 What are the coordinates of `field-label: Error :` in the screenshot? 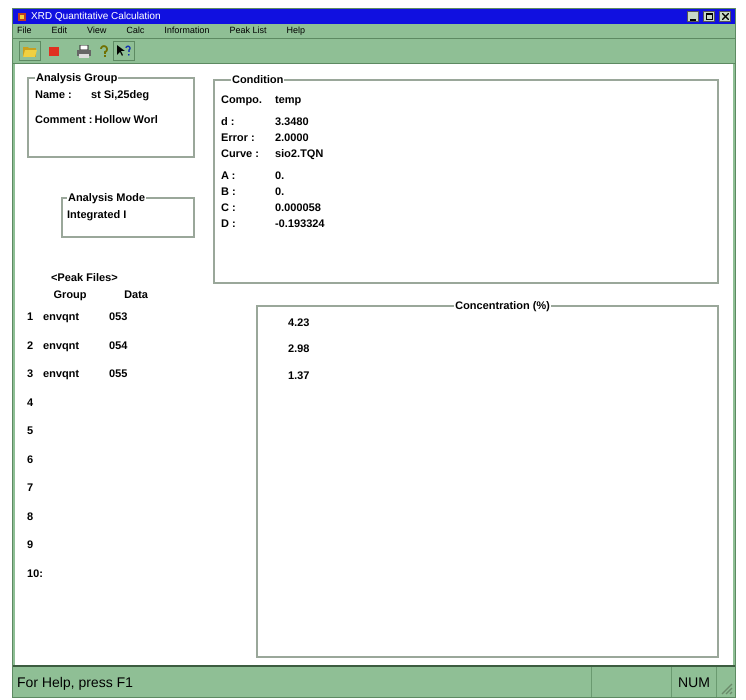 It's located at (238, 138).